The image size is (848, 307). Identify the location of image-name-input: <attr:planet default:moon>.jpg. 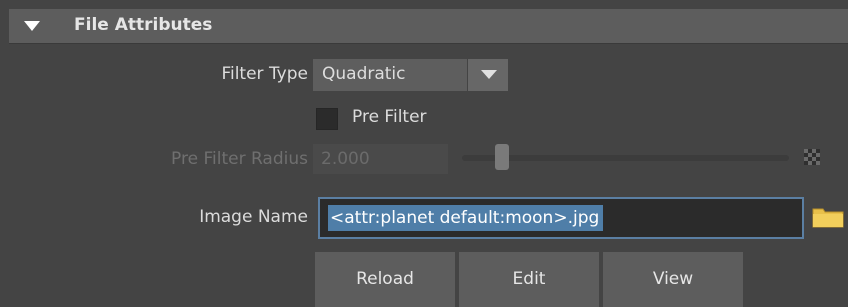
(561, 218).